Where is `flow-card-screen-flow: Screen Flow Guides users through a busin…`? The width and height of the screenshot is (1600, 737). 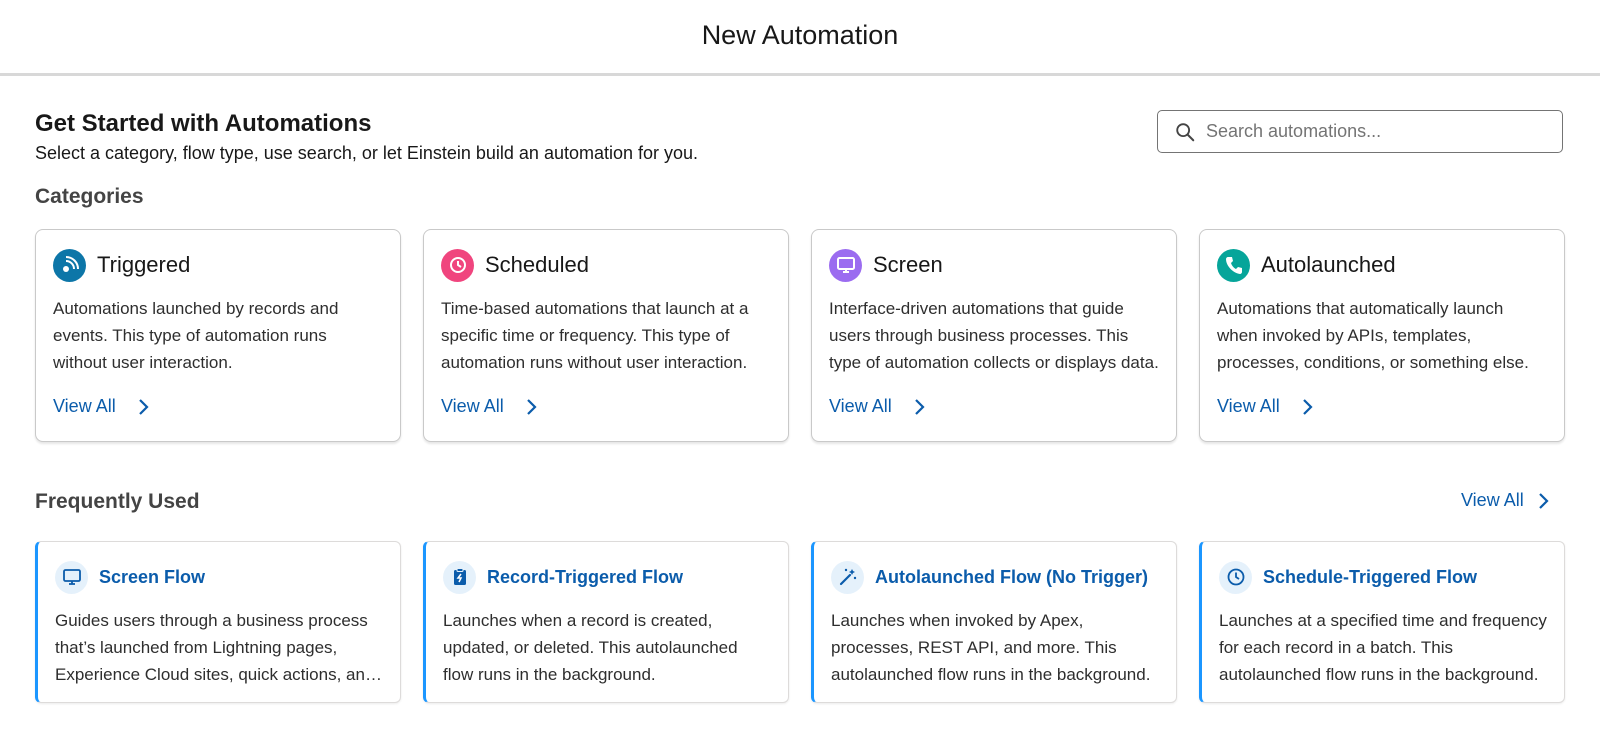 flow-card-screen-flow: Screen Flow Guides users through a busin… is located at coordinates (218, 622).